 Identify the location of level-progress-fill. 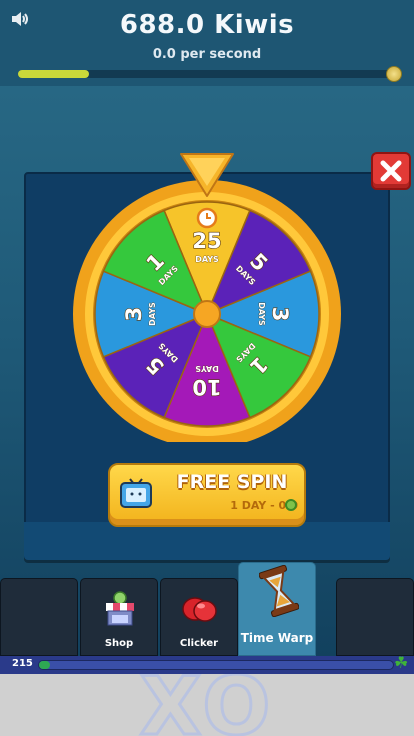
(44, 665).